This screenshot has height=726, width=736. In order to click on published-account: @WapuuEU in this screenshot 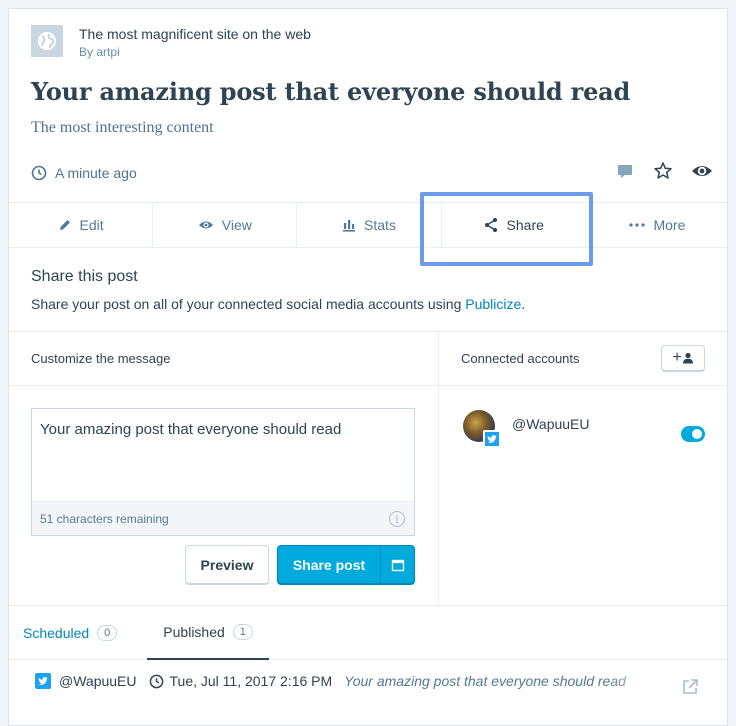, I will do `click(98, 681)`.